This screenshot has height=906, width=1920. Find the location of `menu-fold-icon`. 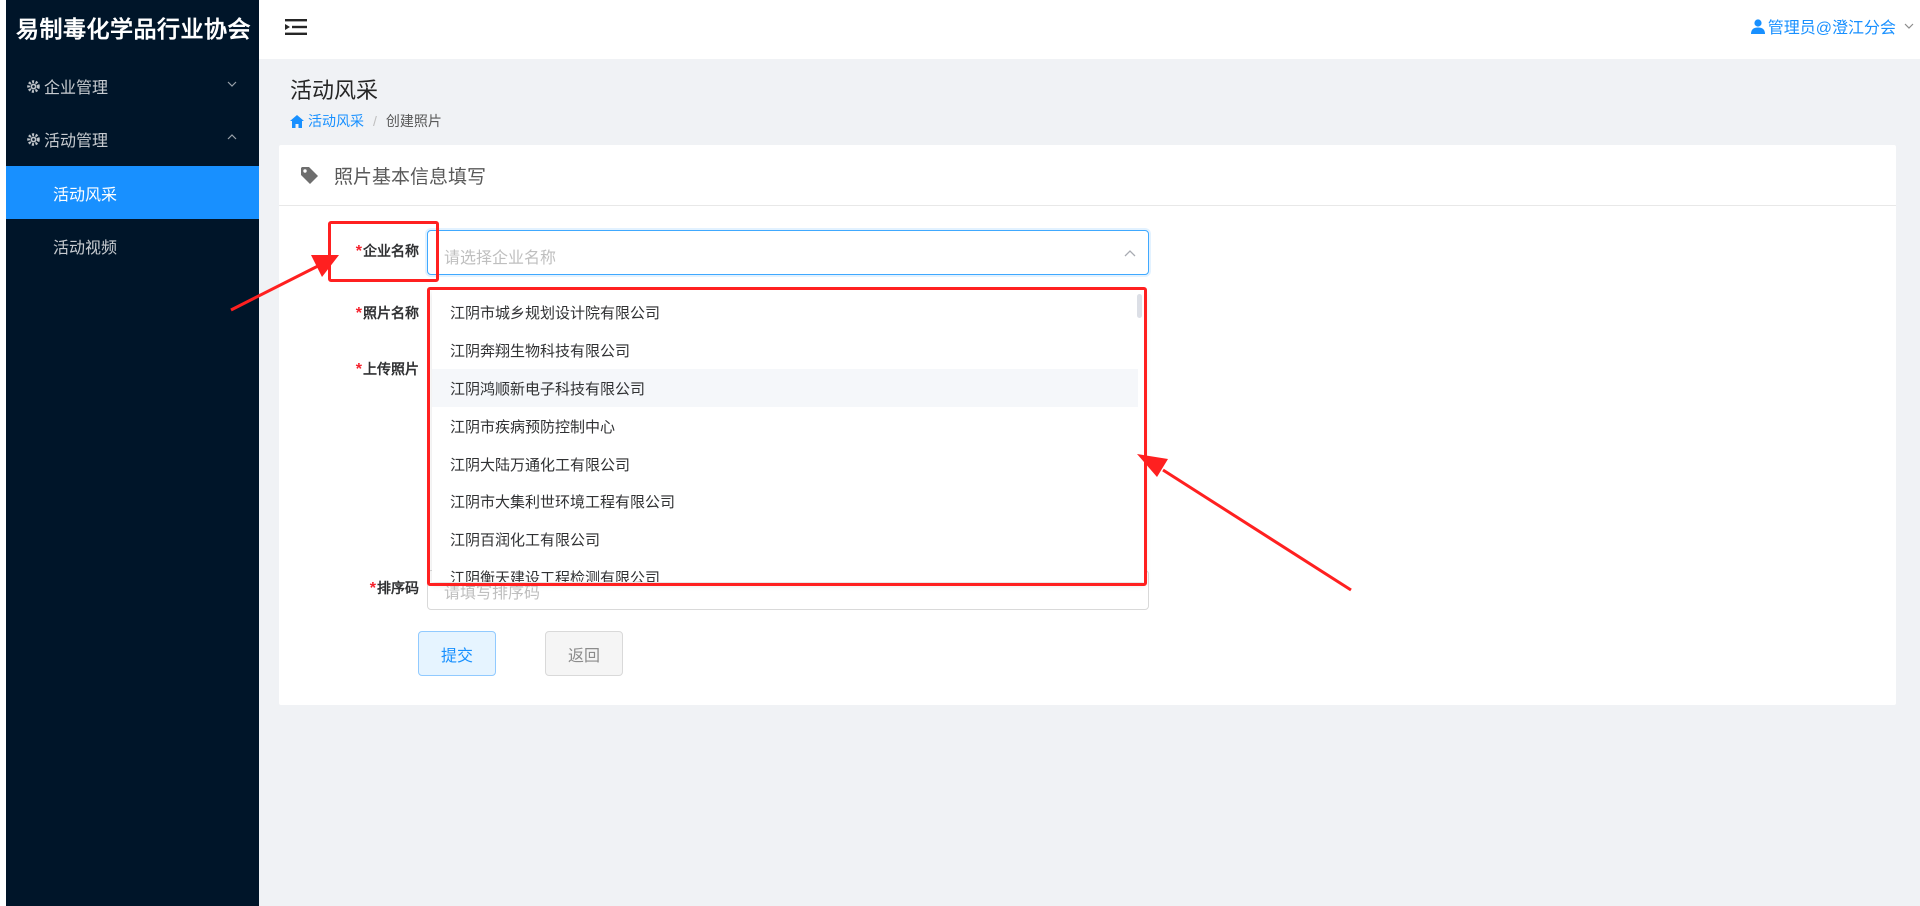

menu-fold-icon is located at coordinates (296, 27).